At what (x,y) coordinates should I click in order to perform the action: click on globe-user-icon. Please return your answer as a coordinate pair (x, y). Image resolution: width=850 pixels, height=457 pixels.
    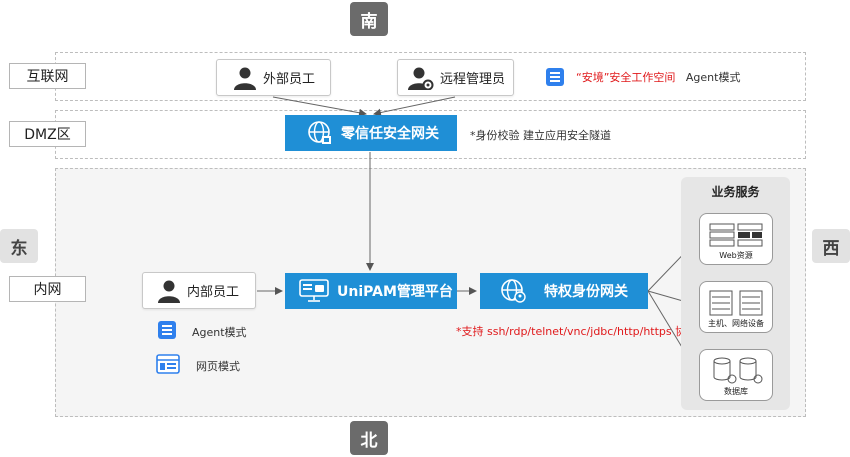
    Looking at the image, I should click on (513, 291).